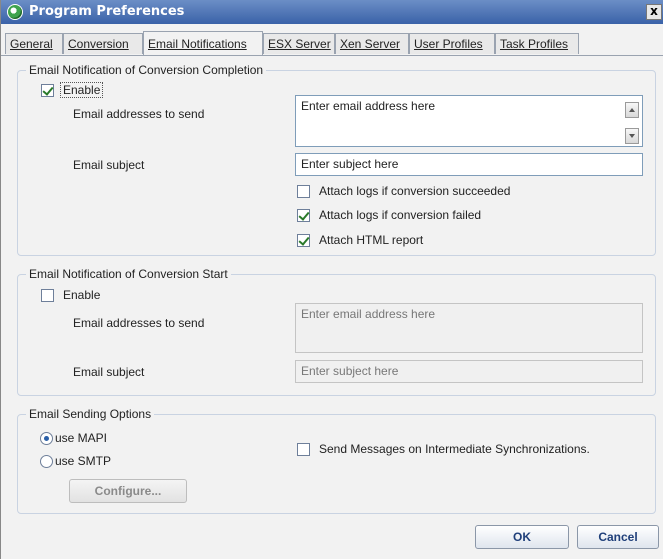 The height and width of the screenshot is (559, 663). I want to click on attach-html-label: Attach HTML report, so click(371, 240).